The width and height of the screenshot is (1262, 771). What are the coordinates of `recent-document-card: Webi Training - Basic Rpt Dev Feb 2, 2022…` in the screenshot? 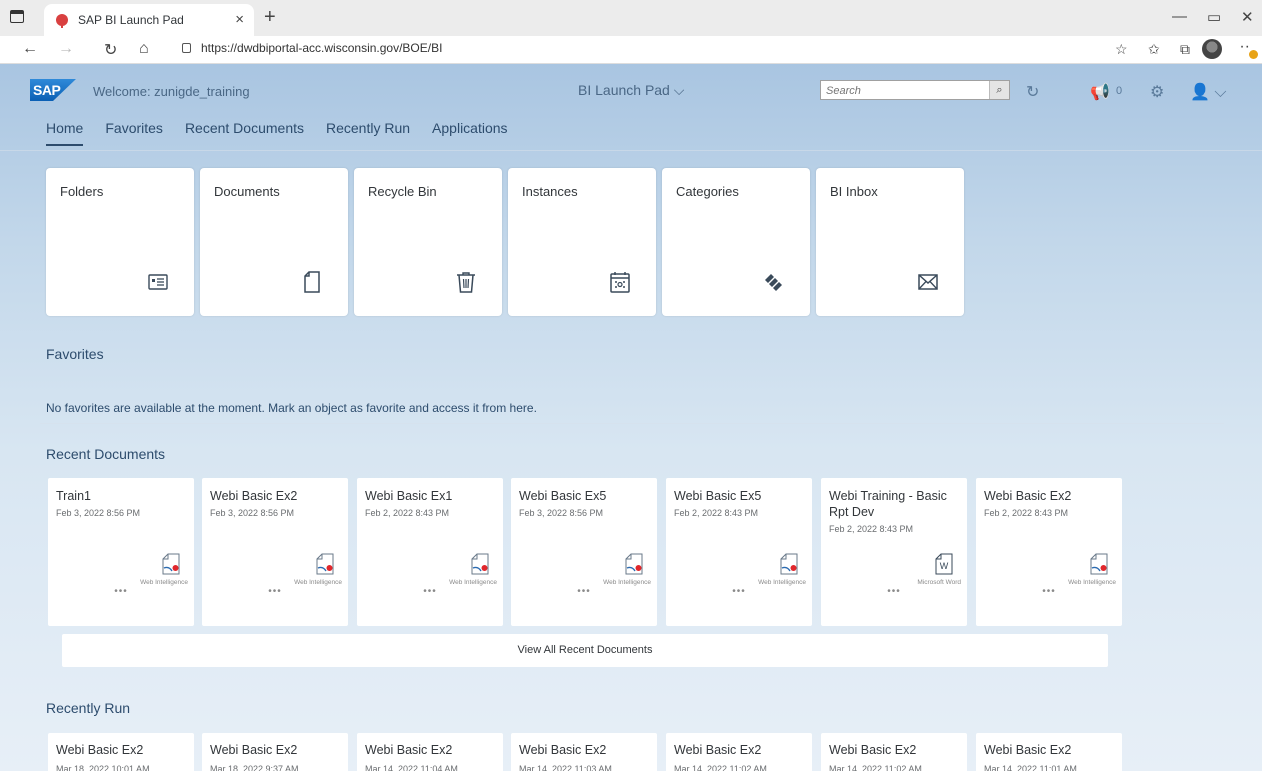 It's located at (894, 552).